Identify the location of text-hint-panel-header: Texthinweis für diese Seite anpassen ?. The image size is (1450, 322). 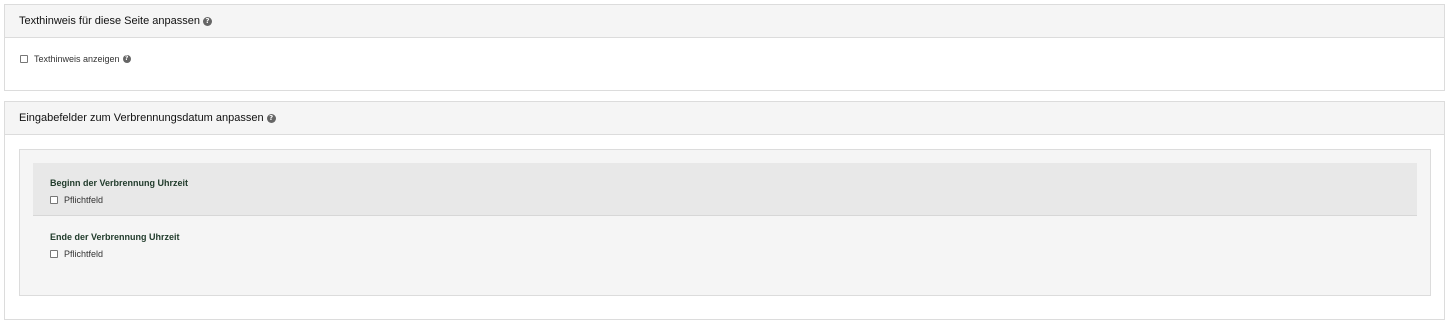
(724, 21).